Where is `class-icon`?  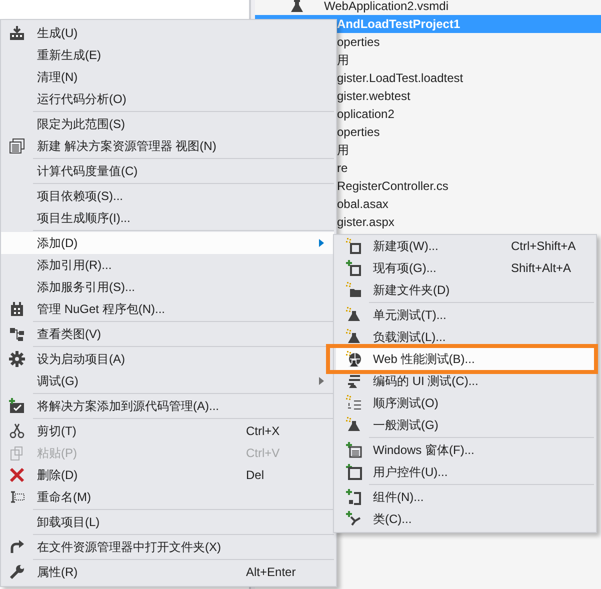
class-icon is located at coordinates (354, 519).